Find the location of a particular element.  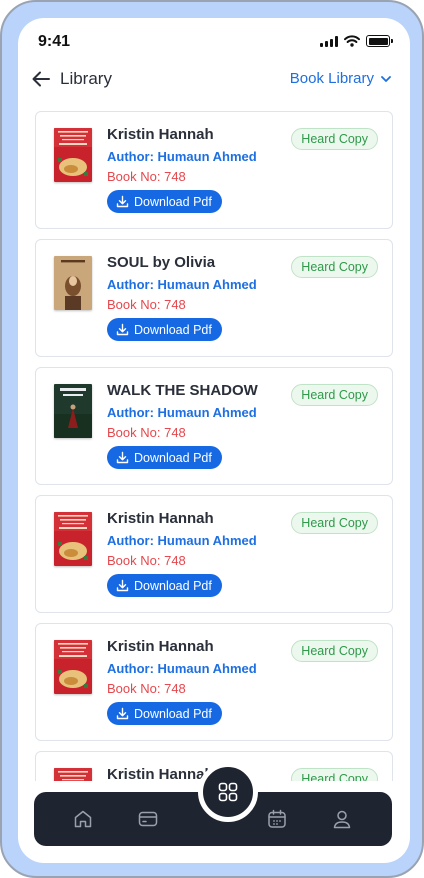

nav-grid is located at coordinates (228, 792).